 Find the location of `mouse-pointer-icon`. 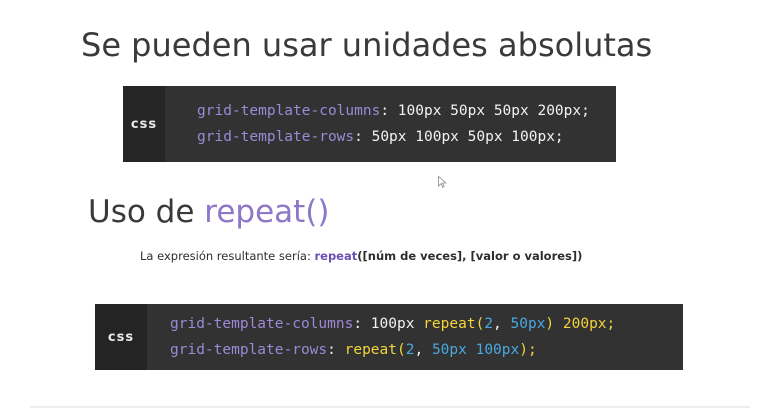

mouse-pointer-icon is located at coordinates (442, 182).